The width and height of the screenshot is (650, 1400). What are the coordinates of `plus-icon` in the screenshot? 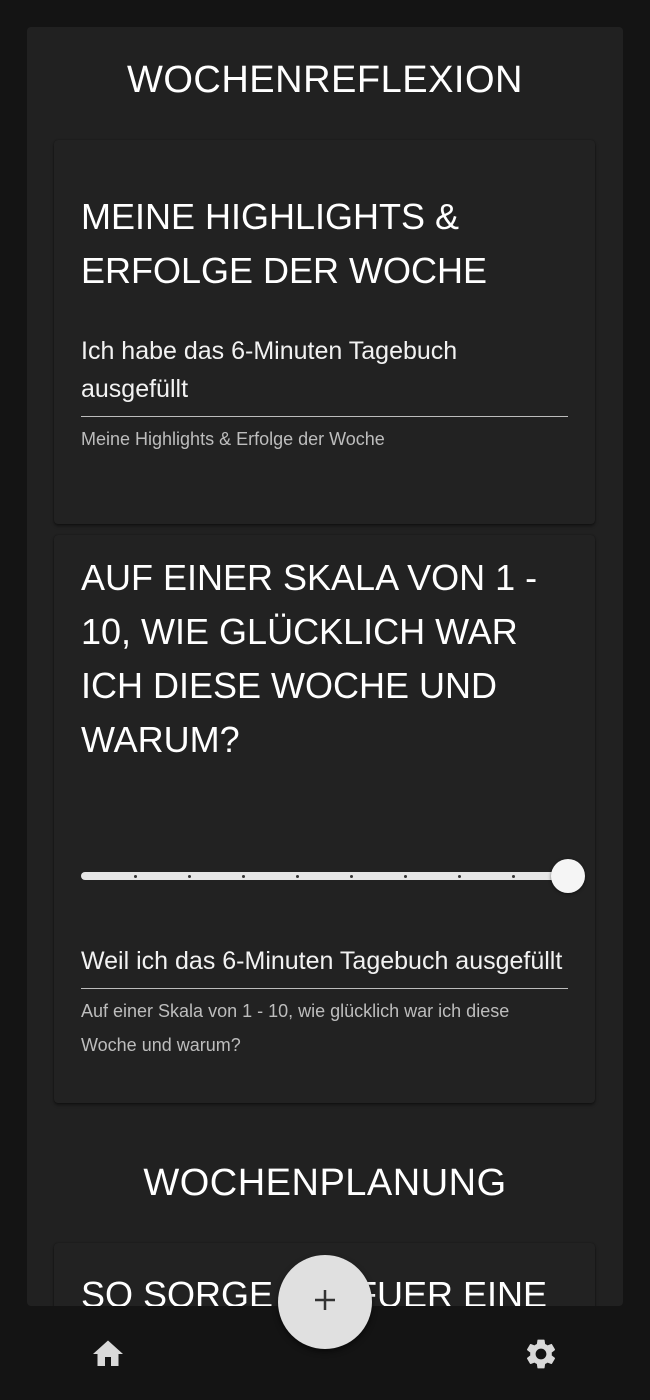 It's located at (325, 1302).